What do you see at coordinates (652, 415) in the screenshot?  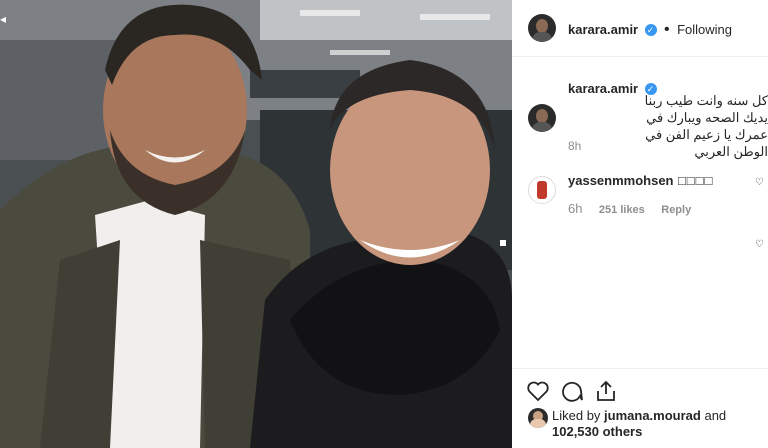 I see `liked-by-user: jumana.mourad` at bounding box center [652, 415].